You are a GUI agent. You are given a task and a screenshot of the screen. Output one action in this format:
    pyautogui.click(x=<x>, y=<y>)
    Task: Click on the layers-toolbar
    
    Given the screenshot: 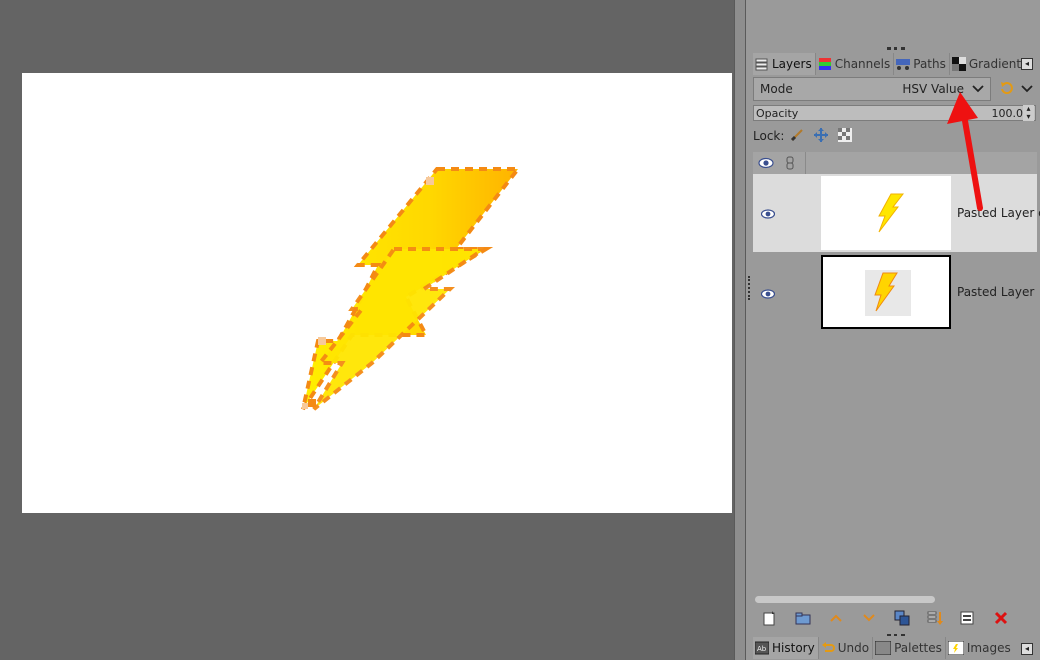 What is the action you would take?
    pyautogui.click(x=895, y=620)
    